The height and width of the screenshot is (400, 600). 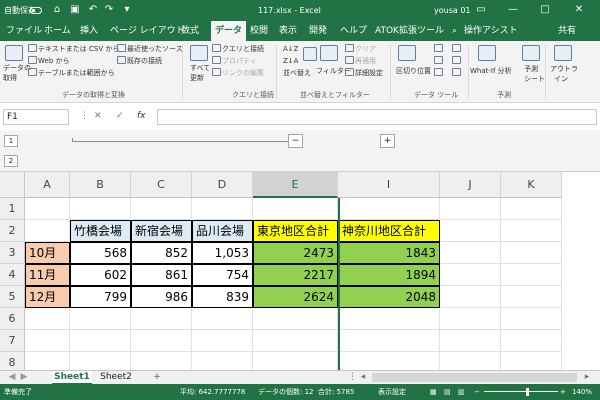 What do you see at coordinates (161, 253) in the screenshot?
I see `data-cell: 852` at bounding box center [161, 253].